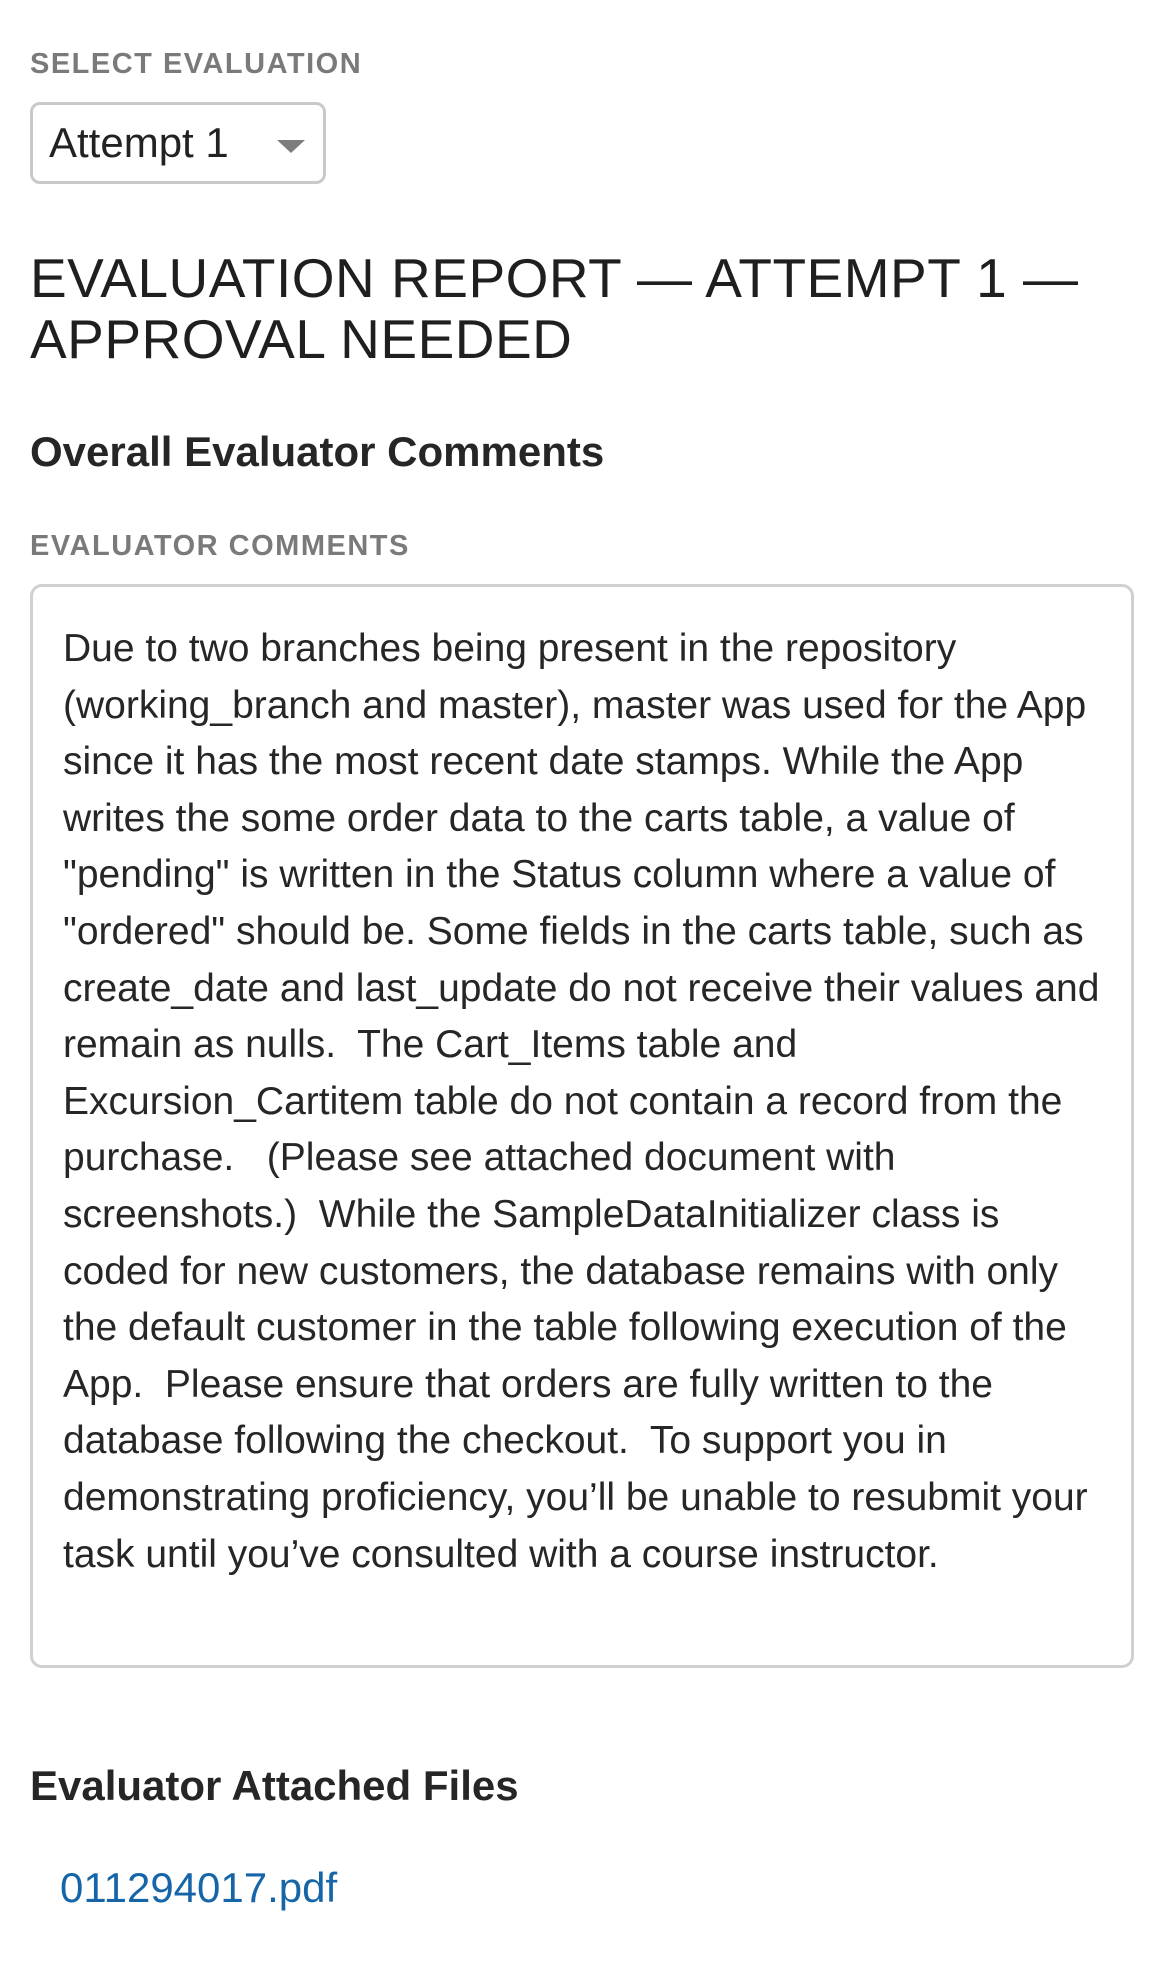  What do you see at coordinates (220, 546) in the screenshot?
I see `evaluator-comments-label: EVALUATOR COMMENTS` at bounding box center [220, 546].